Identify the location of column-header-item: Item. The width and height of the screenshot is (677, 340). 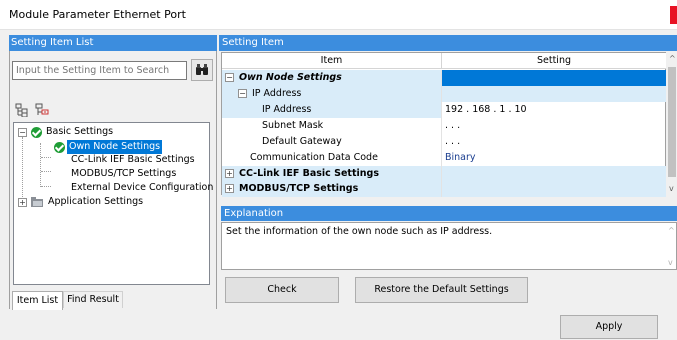
(331, 61).